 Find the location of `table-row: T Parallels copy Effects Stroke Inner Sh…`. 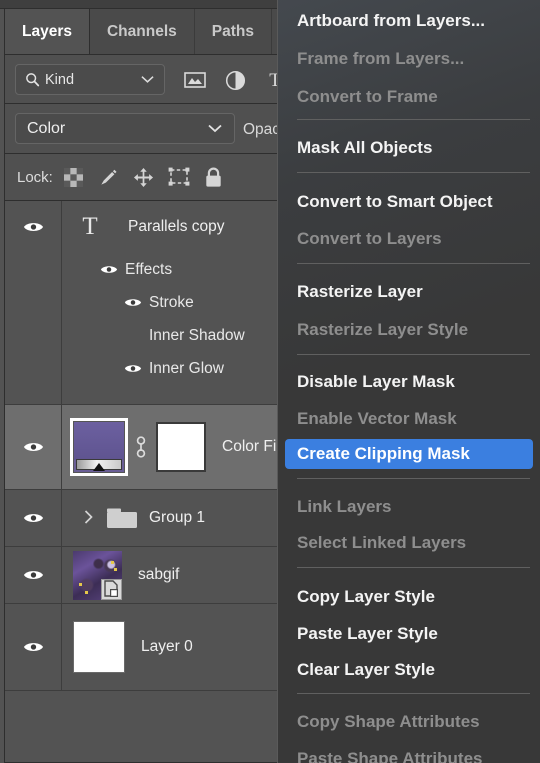

table-row: T Parallels copy Effects Stroke Inner Sh… is located at coordinates (145, 303).